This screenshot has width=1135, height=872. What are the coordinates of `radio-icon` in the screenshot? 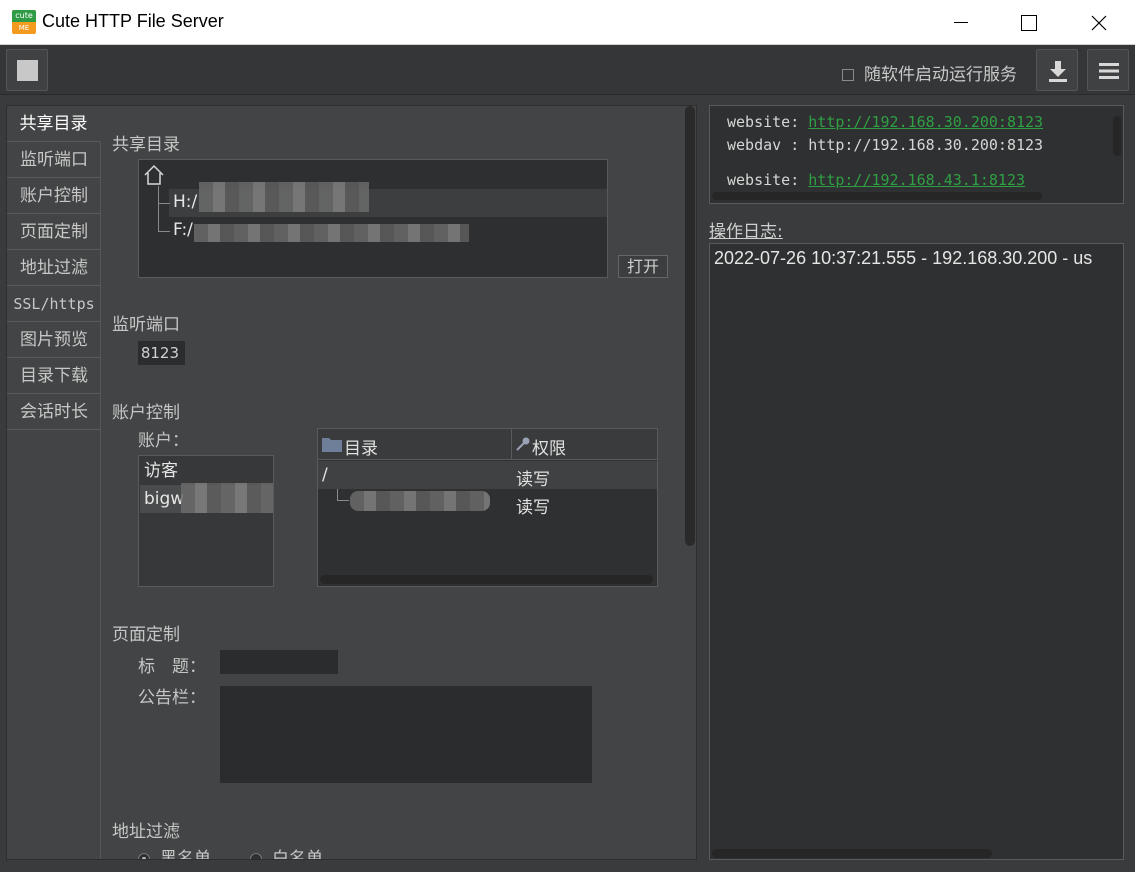 It's located at (256, 856).